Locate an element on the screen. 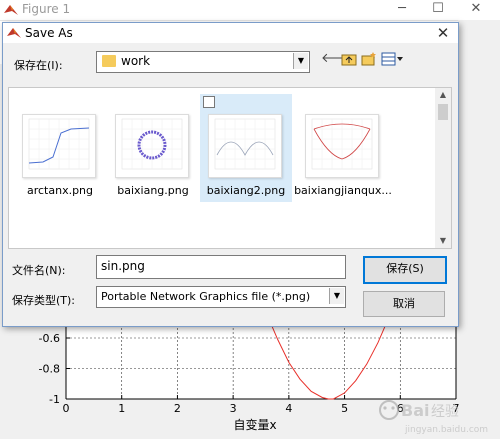 This screenshot has width=500, height=439. file-name: arctanx.png is located at coordinates (60, 190).